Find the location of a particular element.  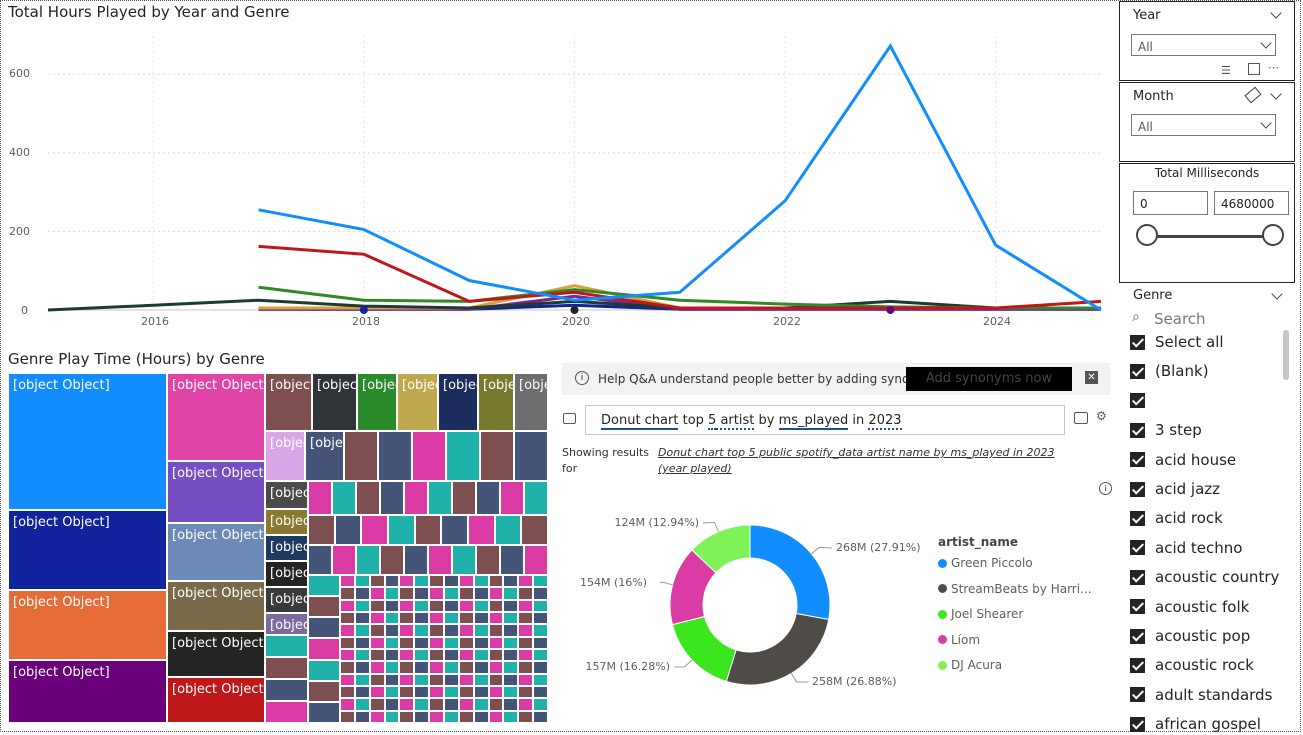

filter-icon: ☰ is located at coordinates (1226, 70).